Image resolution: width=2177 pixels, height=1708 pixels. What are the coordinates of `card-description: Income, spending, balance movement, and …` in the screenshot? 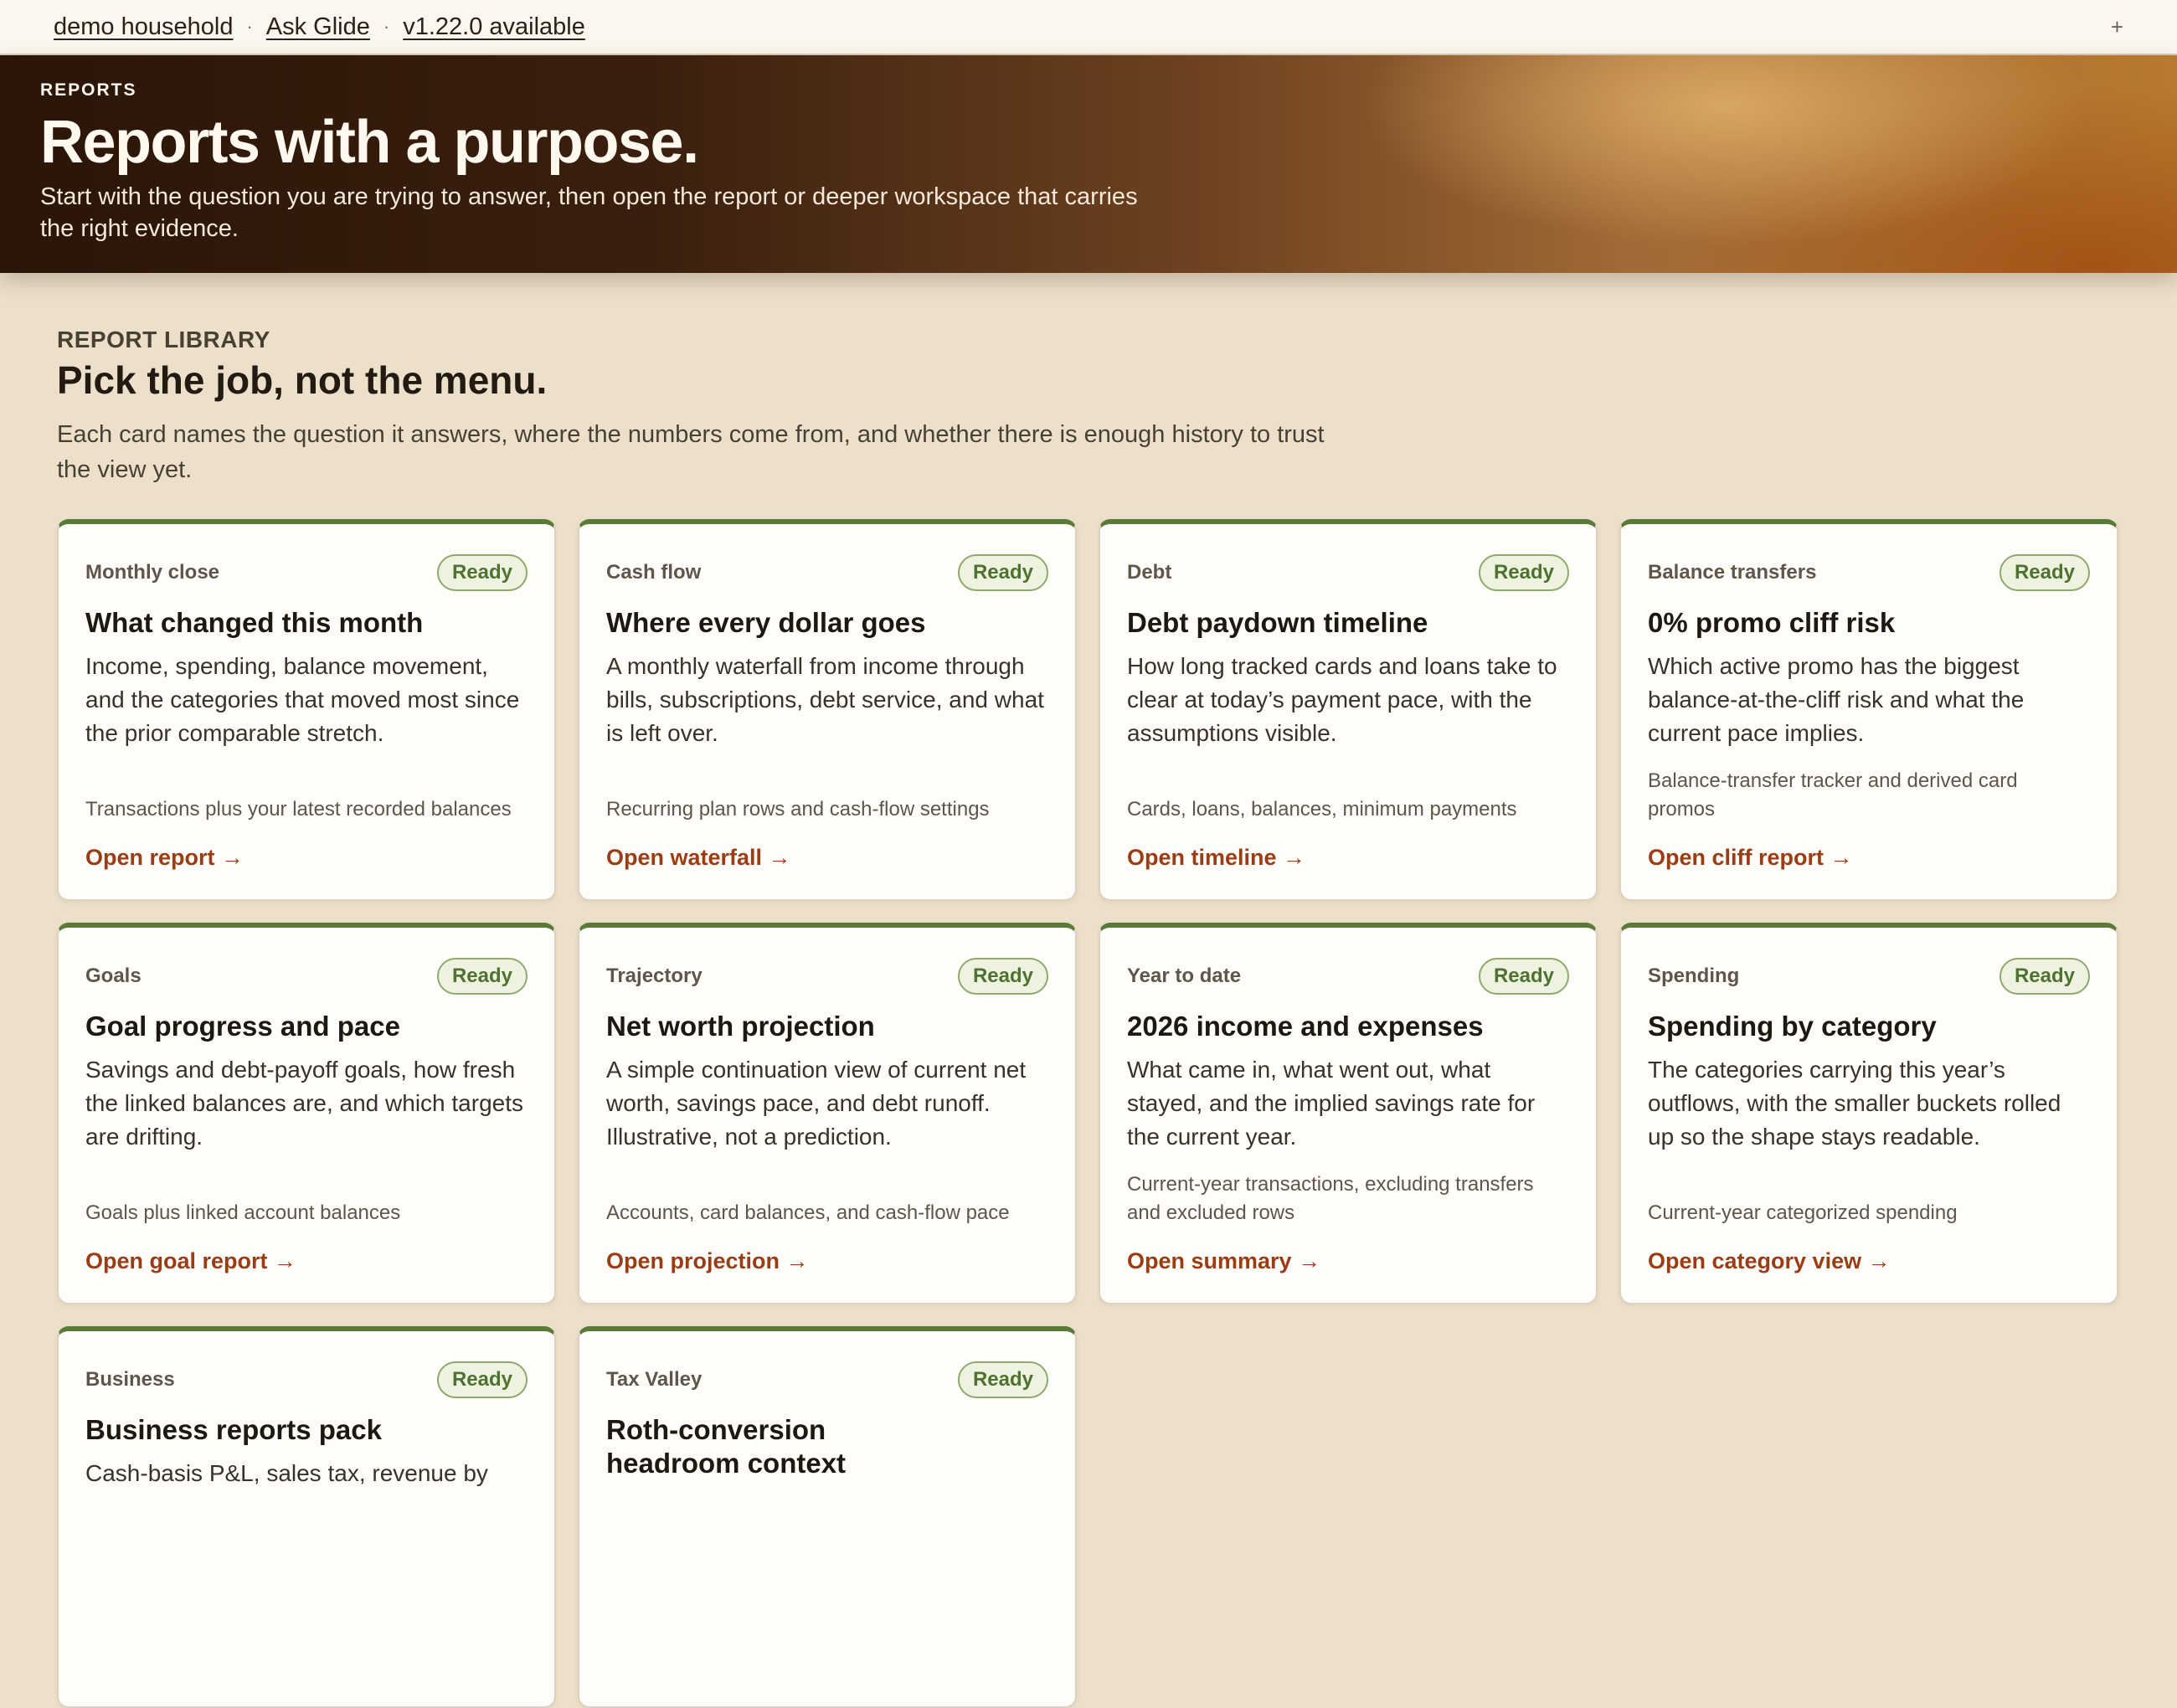 It's located at (303, 699).